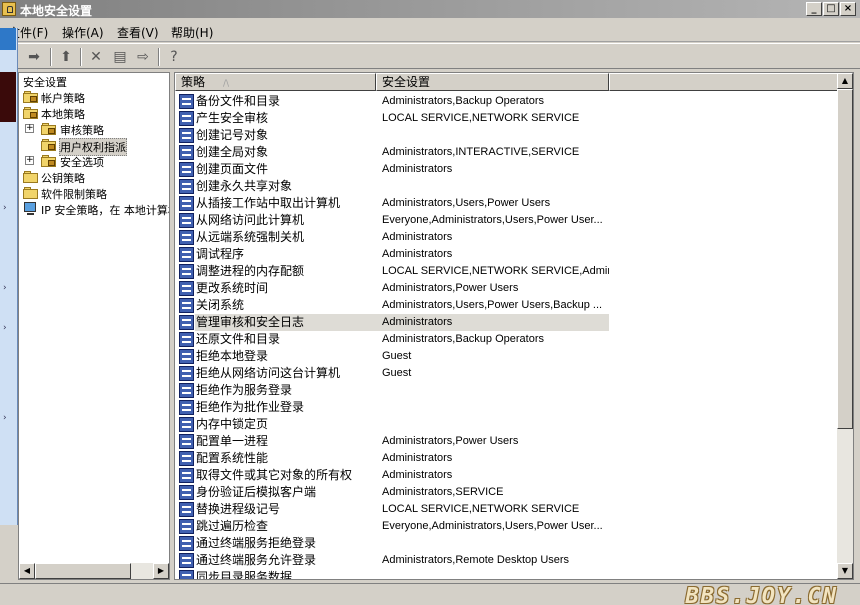 This screenshot has height=605, width=860. Describe the element at coordinates (507, 169) in the screenshot. I see `table-row: 创建页面文件 Administrators` at that location.